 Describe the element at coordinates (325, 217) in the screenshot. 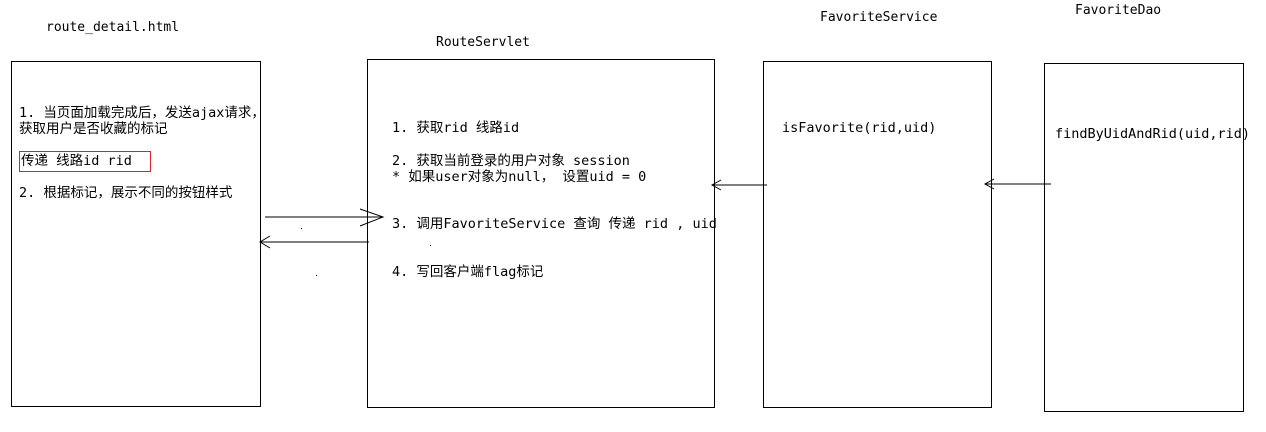

I see `request-arrow` at that location.